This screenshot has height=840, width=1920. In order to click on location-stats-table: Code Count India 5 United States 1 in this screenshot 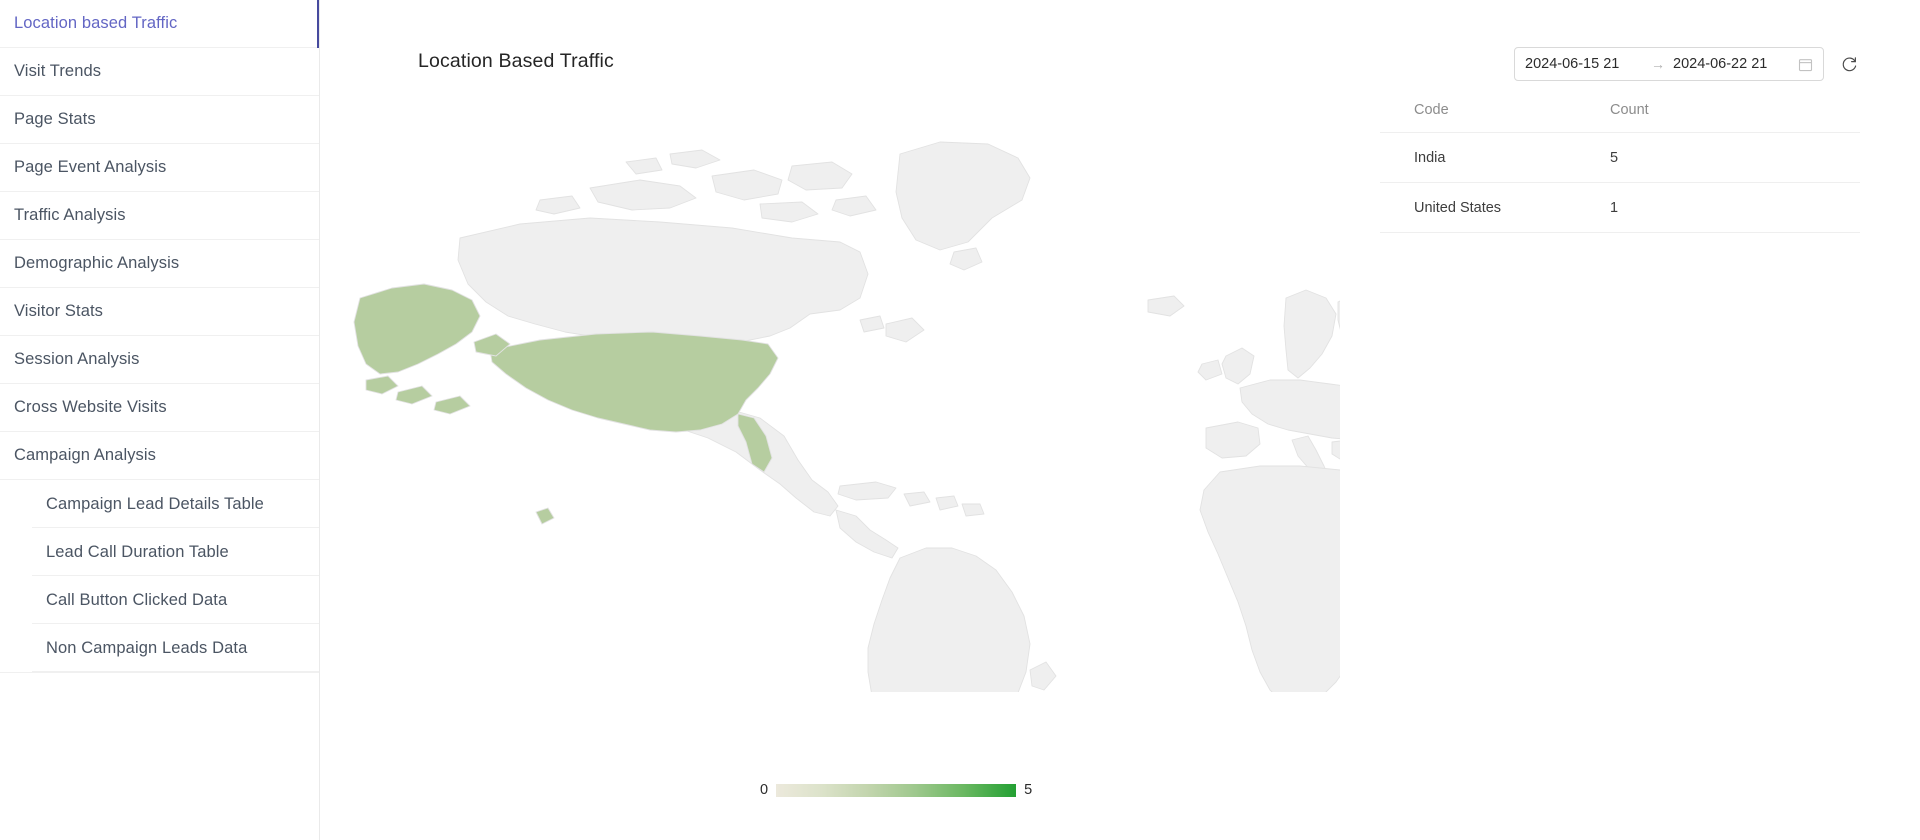, I will do `click(1620, 162)`.